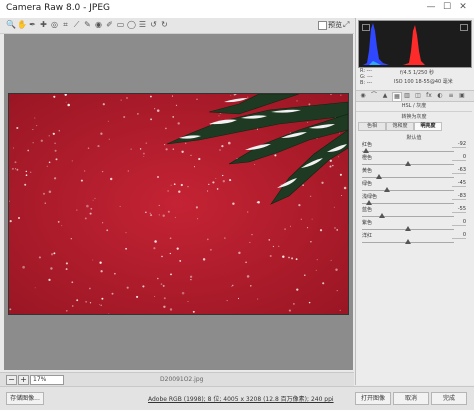 The height and width of the screenshot is (410, 474). What do you see at coordinates (411, 398) in the screenshot?
I see `cancel-button: 取消` at bounding box center [411, 398].